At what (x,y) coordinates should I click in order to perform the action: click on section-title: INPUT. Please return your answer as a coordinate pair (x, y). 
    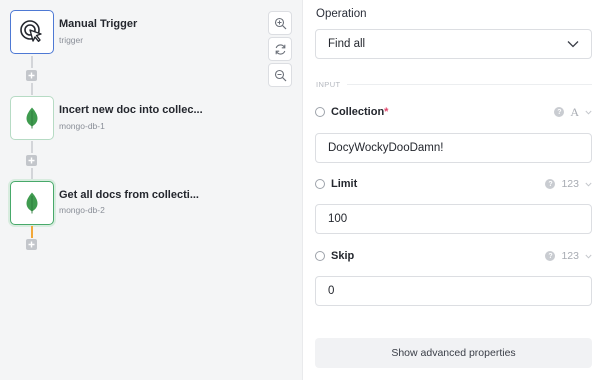
    Looking at the image, I should click on (328, 84).